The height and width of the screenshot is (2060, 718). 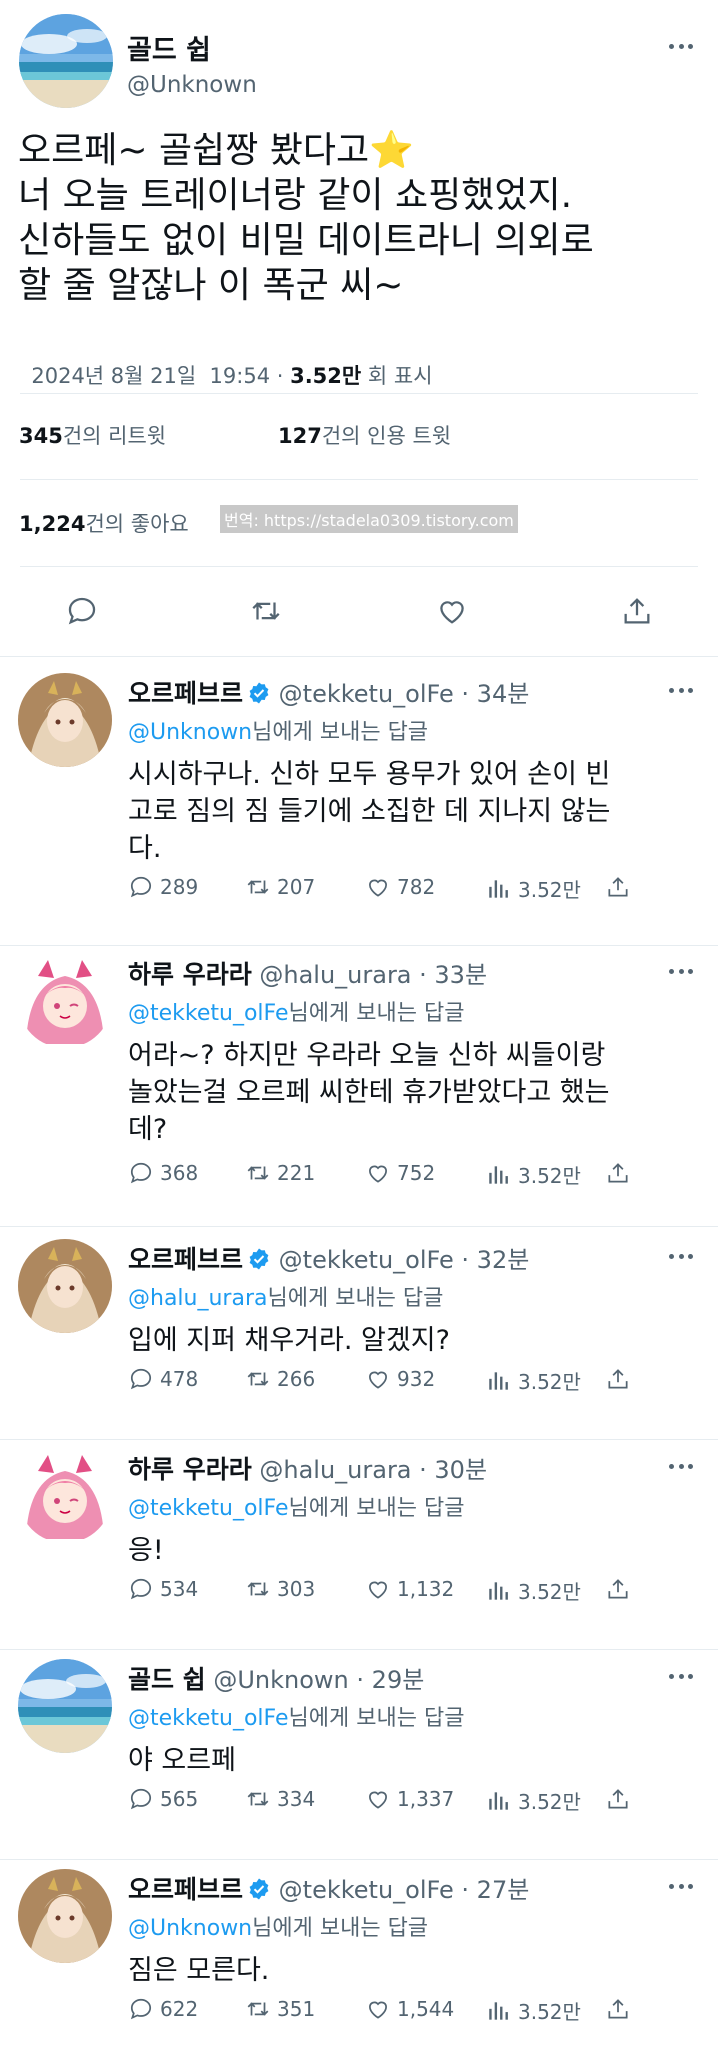 I want to click on like-button: 932, so click(x=400, y=1379).